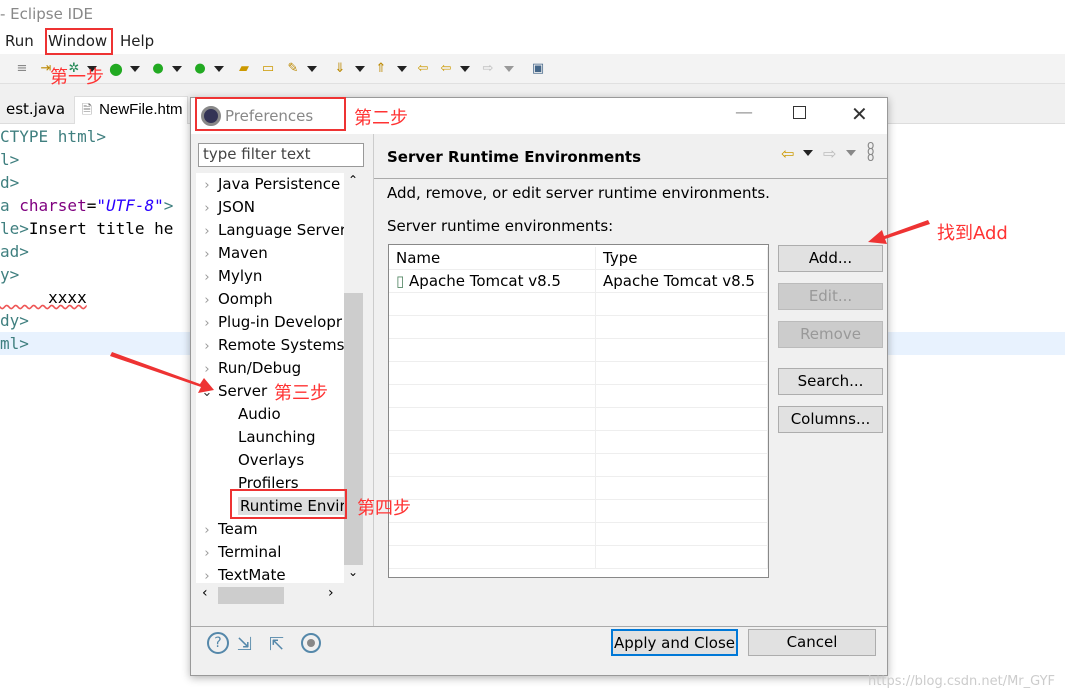  What do you see at coordinates (251, 595) in the screenshot?
I see `hscroll-thumb` at bounding box center [251, 595].